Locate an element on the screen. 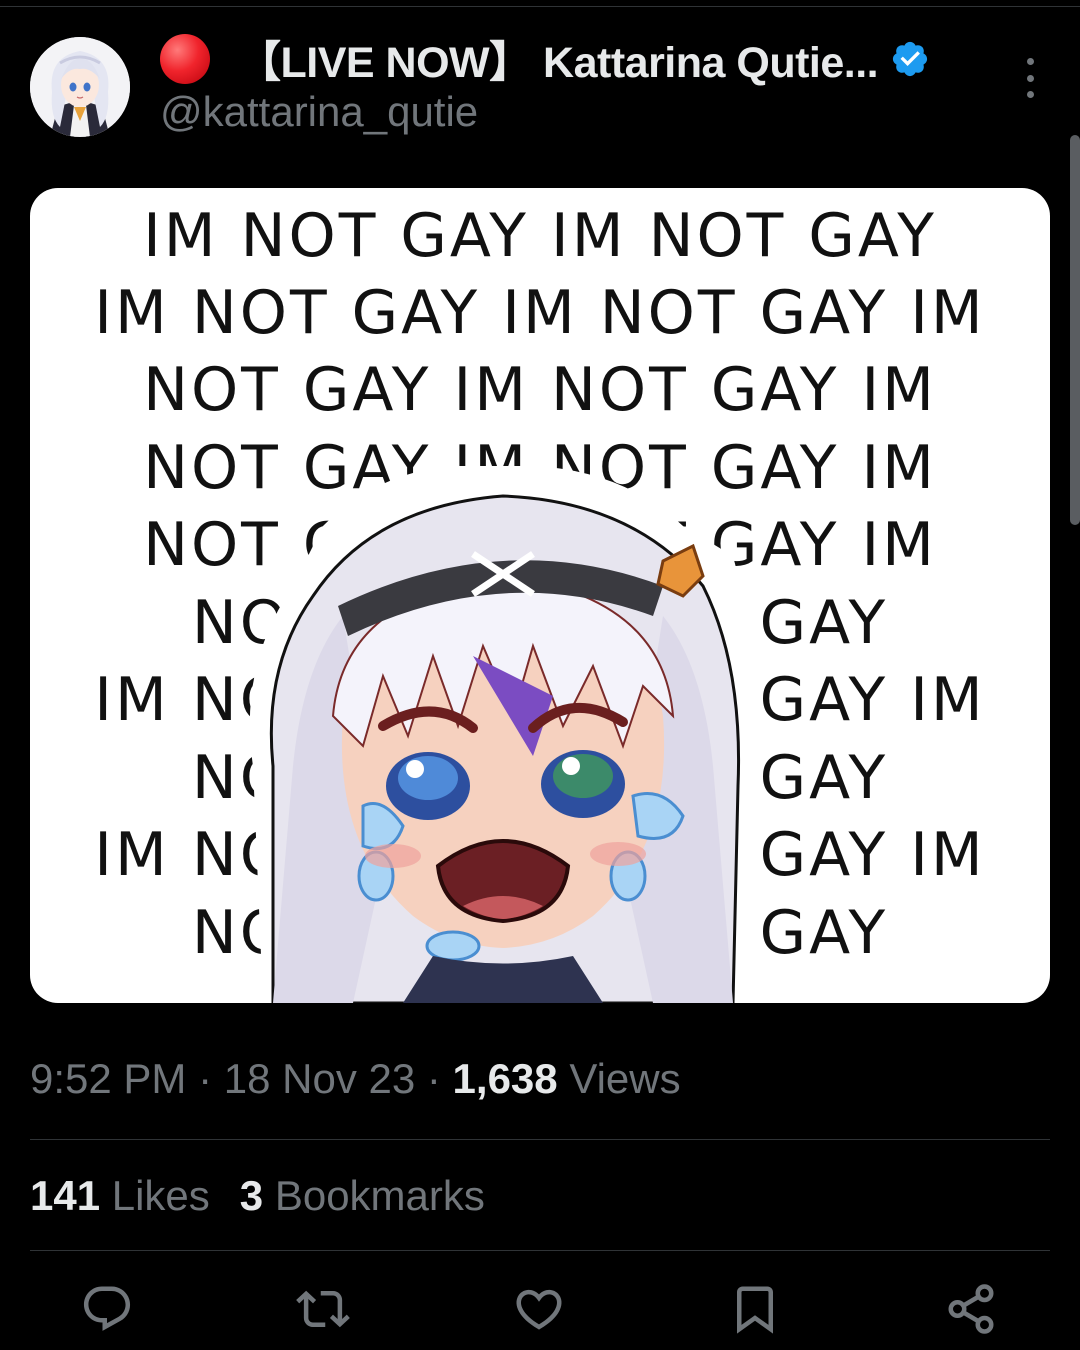  bookmarks-count: 3 is located at coordinates (251, 1195).